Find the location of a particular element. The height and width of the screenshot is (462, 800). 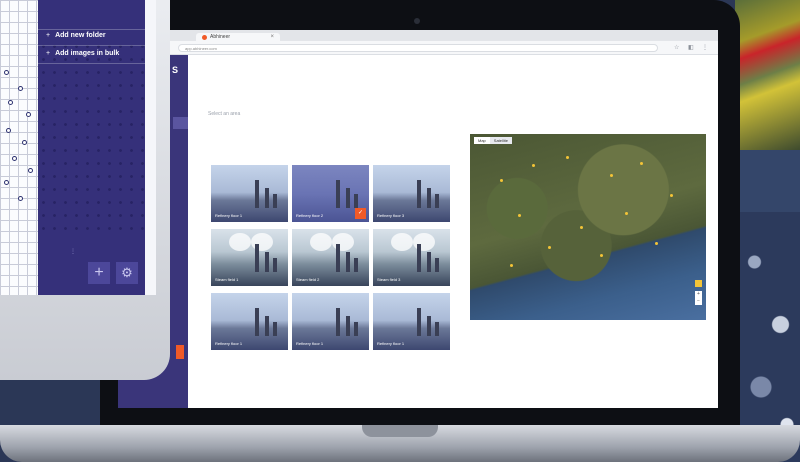

floor-plan is located at coordinates (19, 147).